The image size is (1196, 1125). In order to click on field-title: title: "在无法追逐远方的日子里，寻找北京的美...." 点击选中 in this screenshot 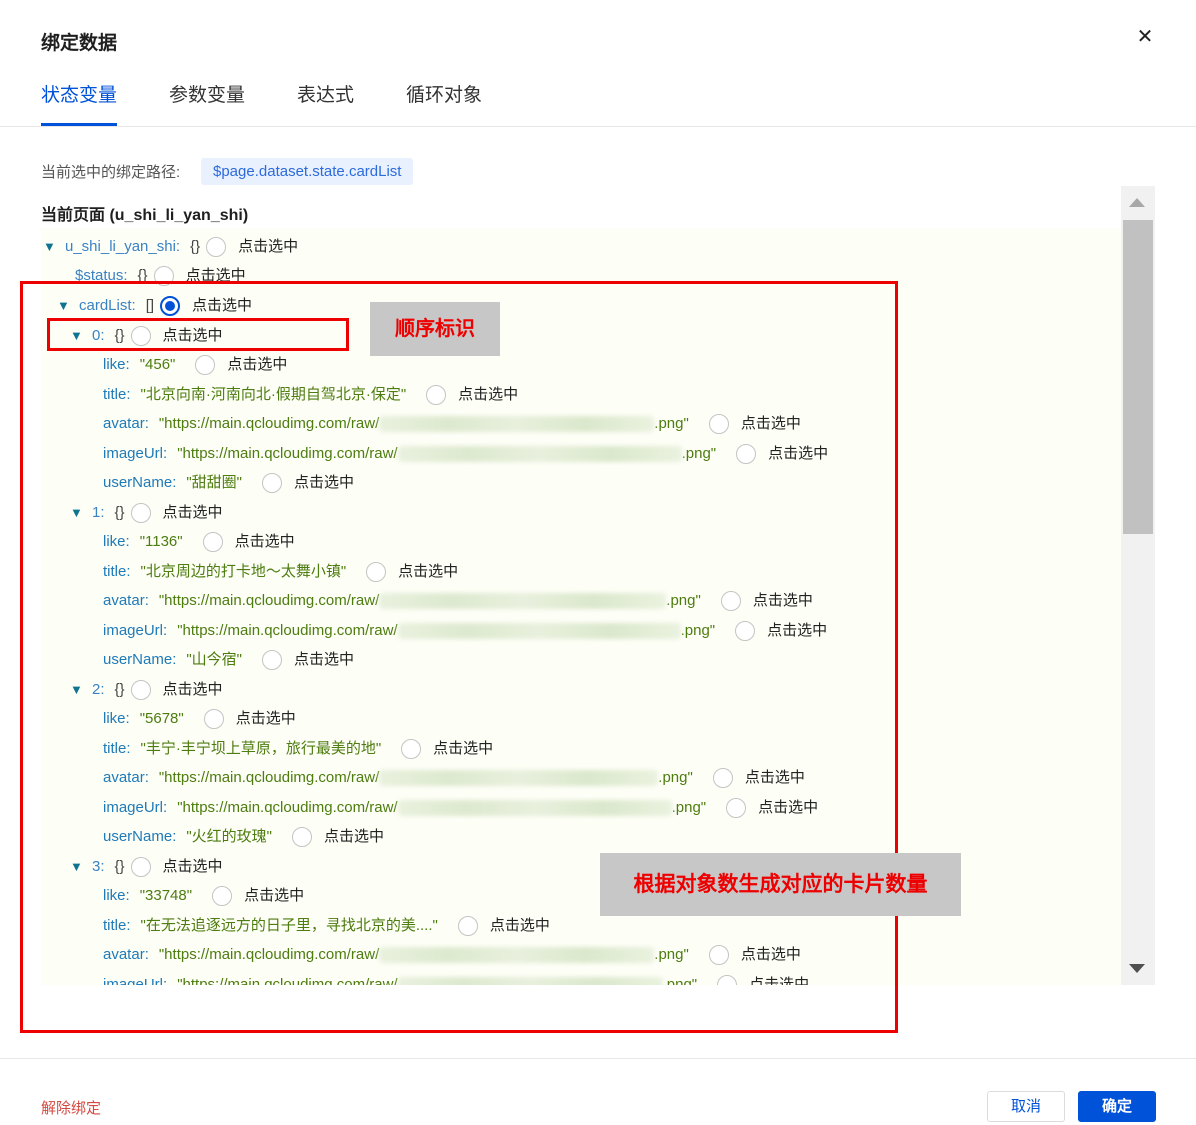, I will do `click(326, 926)`.